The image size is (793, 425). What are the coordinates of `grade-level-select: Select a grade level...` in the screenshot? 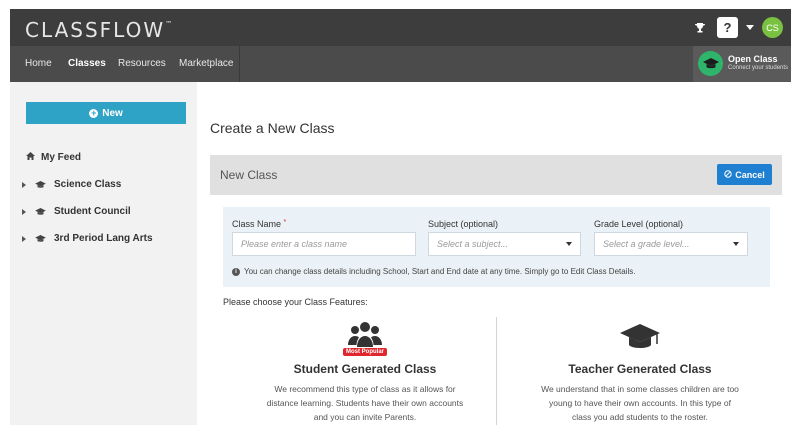 It's located at (671, 244).